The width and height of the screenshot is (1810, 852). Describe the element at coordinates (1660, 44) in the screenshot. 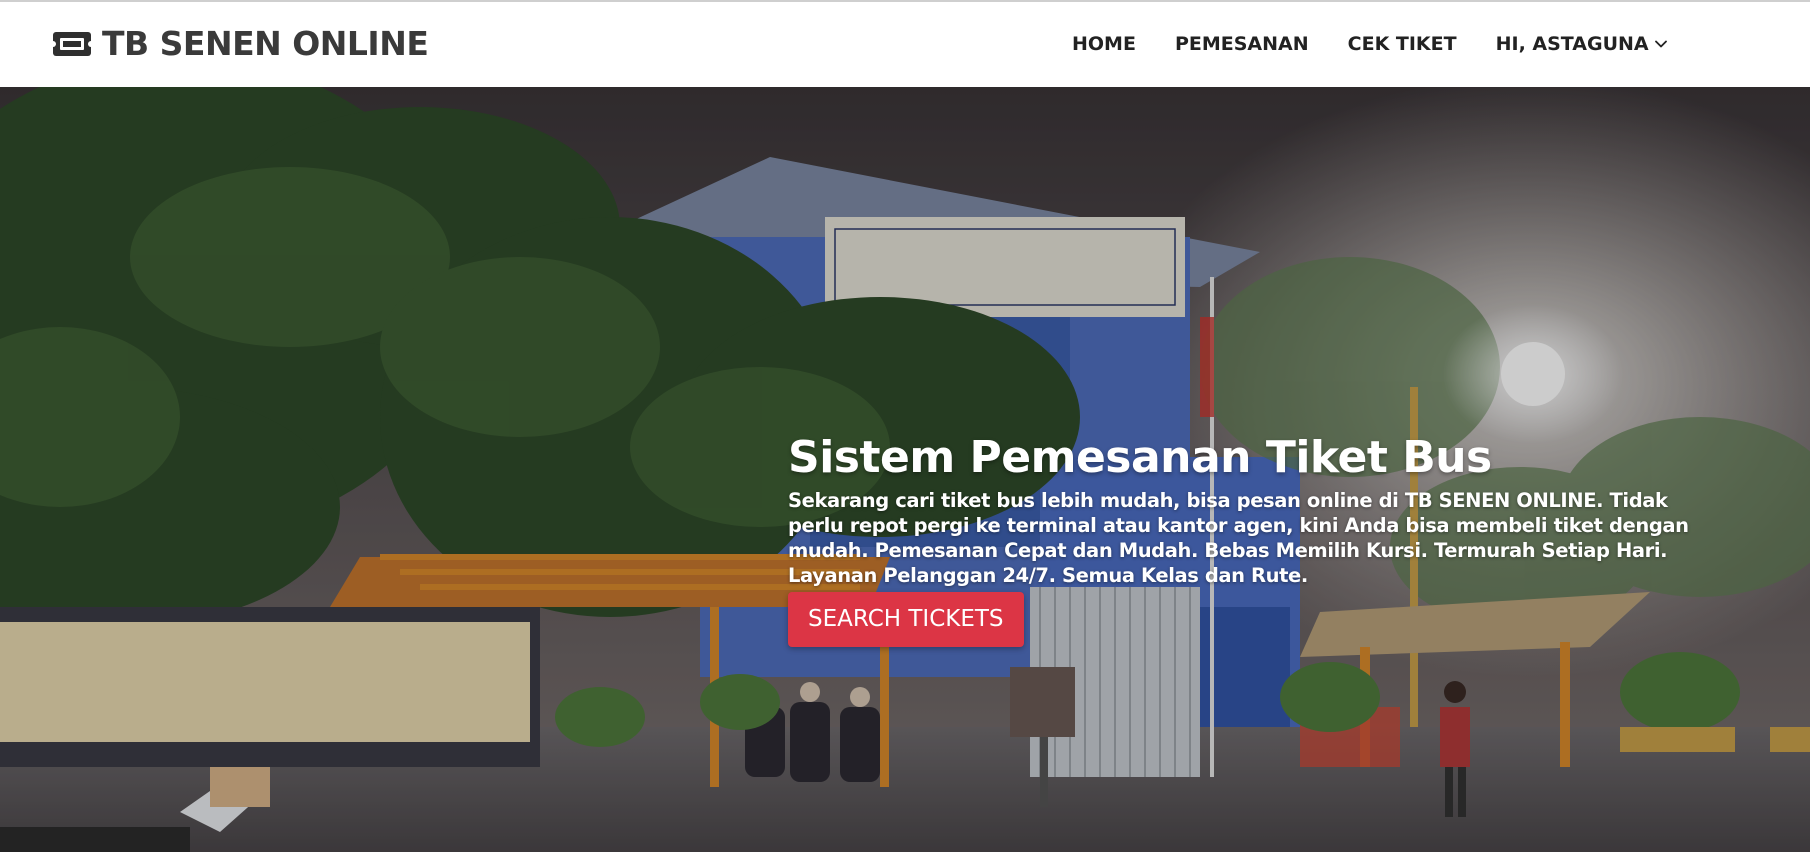

I see `chevron-down-icon` at that location.